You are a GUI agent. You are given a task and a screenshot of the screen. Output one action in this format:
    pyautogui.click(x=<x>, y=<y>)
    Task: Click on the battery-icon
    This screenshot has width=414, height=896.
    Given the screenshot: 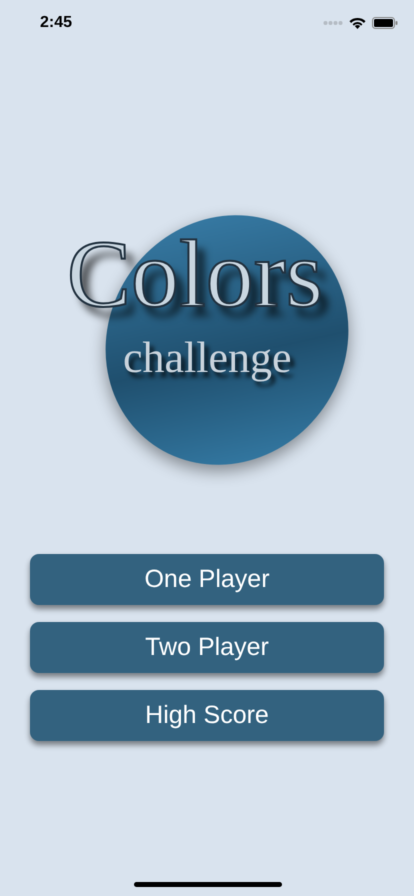 What is the action you would take?
    pyautogui.click(x=385, y=23)
    